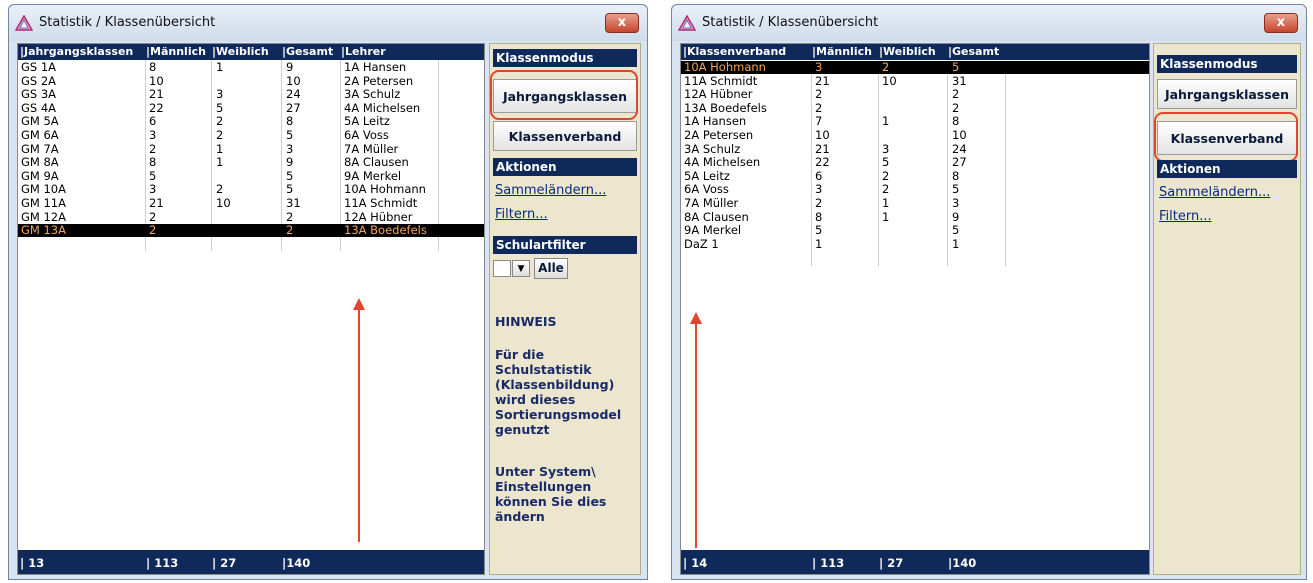 Image resolution: width=1313 pixels, height=583 pixels. What do you see at coordinates (367, 121) in the screenshot?
I see `cell-teacher: 5A Leitz` at bounding box center [367, 121].